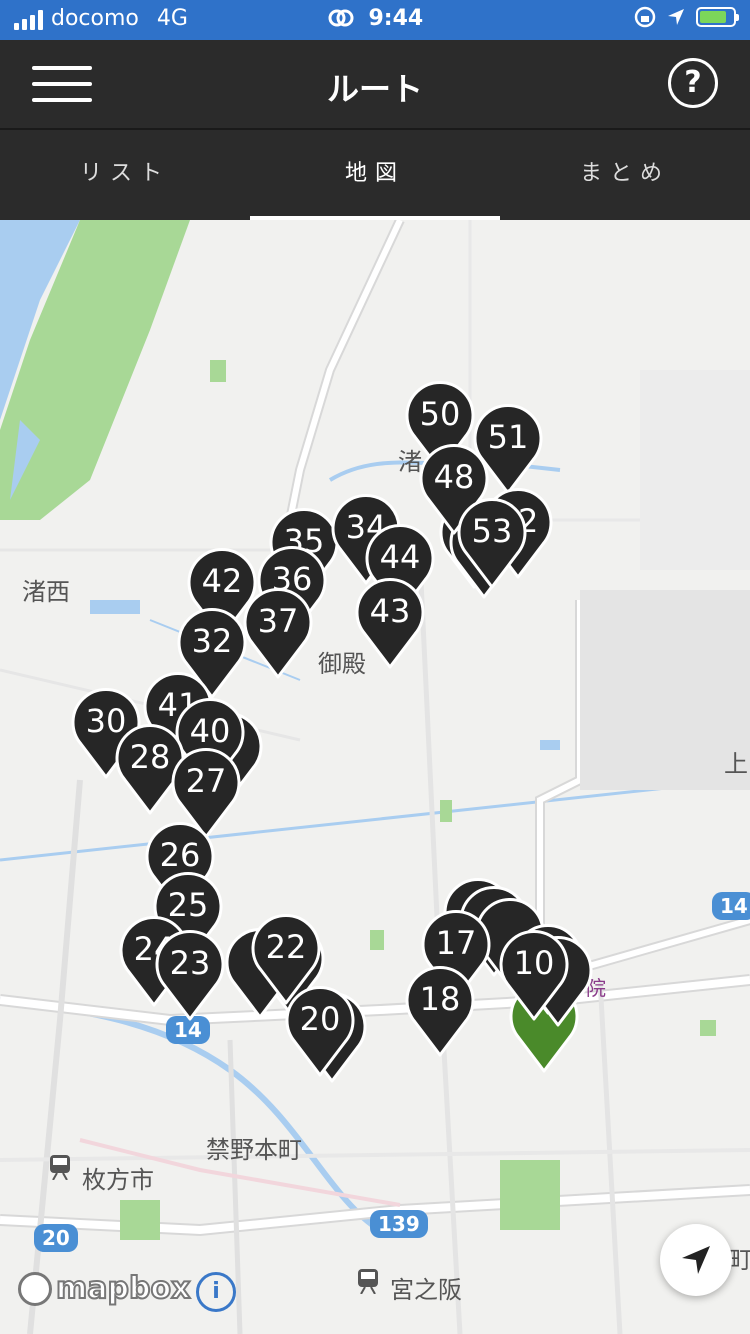 This screenshot has height=1334, width=750. I want to click on route-pin: 20, so click(320, 1029).